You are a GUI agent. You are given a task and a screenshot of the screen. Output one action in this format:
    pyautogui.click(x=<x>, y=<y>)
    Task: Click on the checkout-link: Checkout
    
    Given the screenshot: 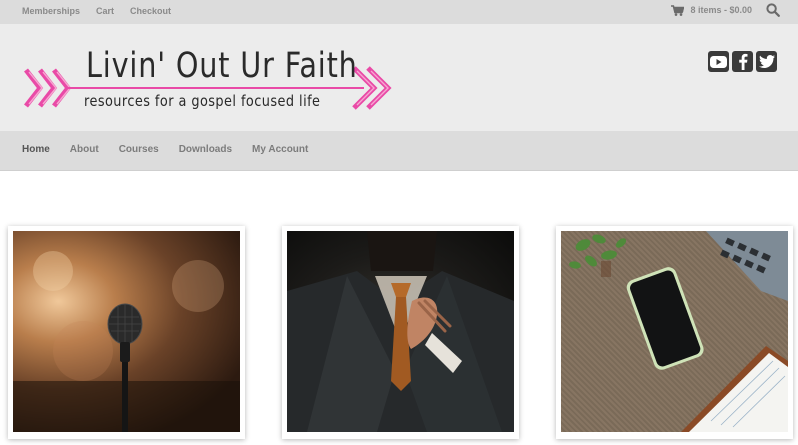 What is the action you would take?
    pyautogui.click(x=150, y=11)
    